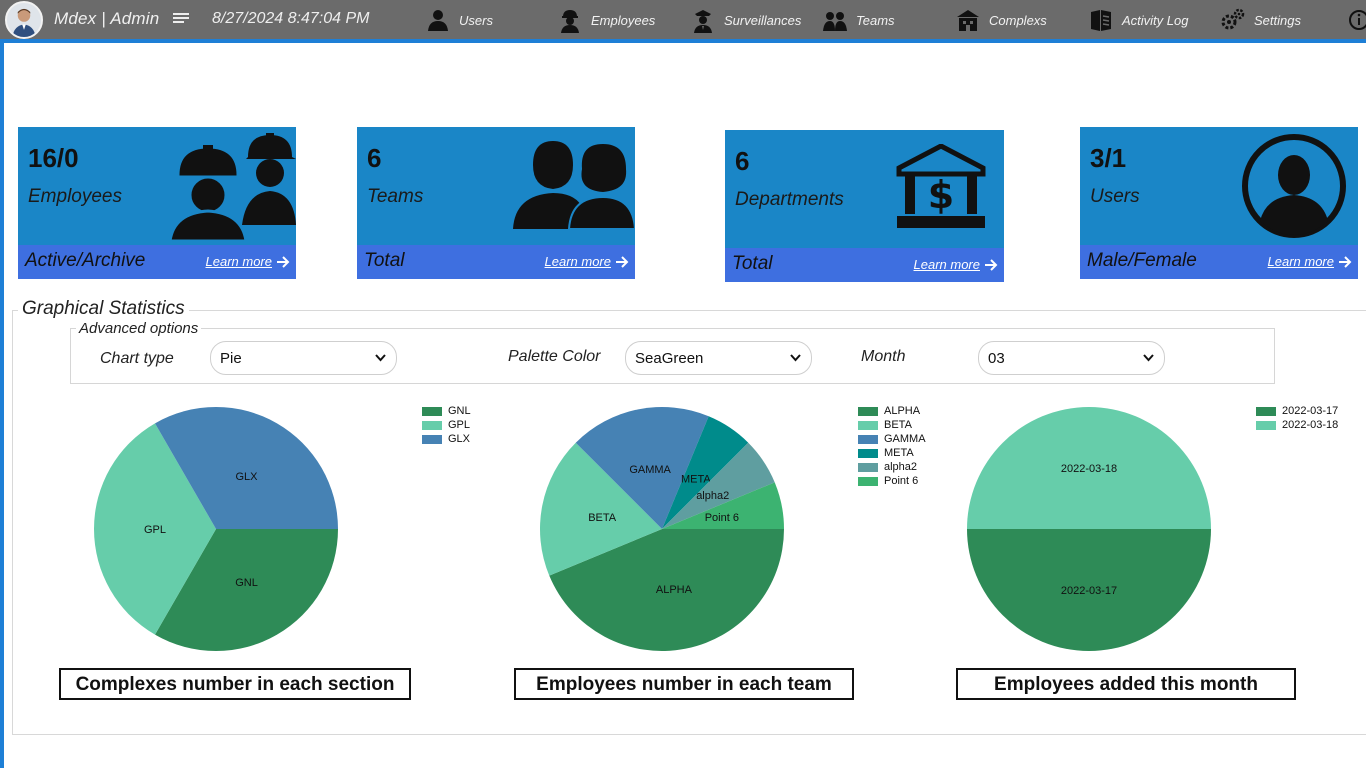 This screenshot has height=768, width=1366. Describe the element at coordinates (718, 358) in the screenshot. I see `palette-color-select: SeaGreen` at that location.